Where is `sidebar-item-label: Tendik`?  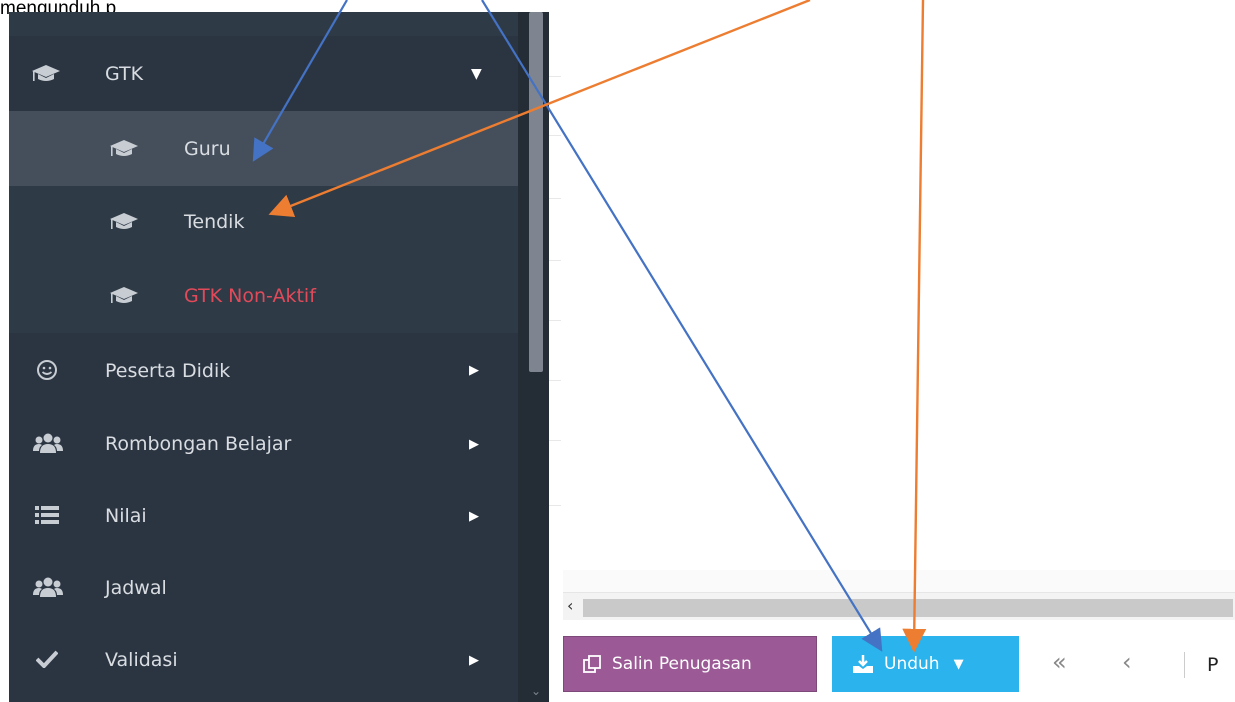
sidebar-item-label: Tendik is located at coordinates (214, 222).